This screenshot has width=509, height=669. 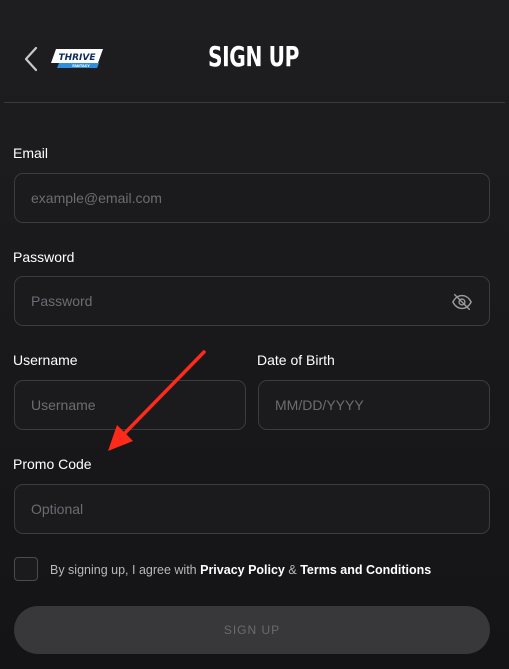 I want to click on email-field-container, so click(x=252, y=198).